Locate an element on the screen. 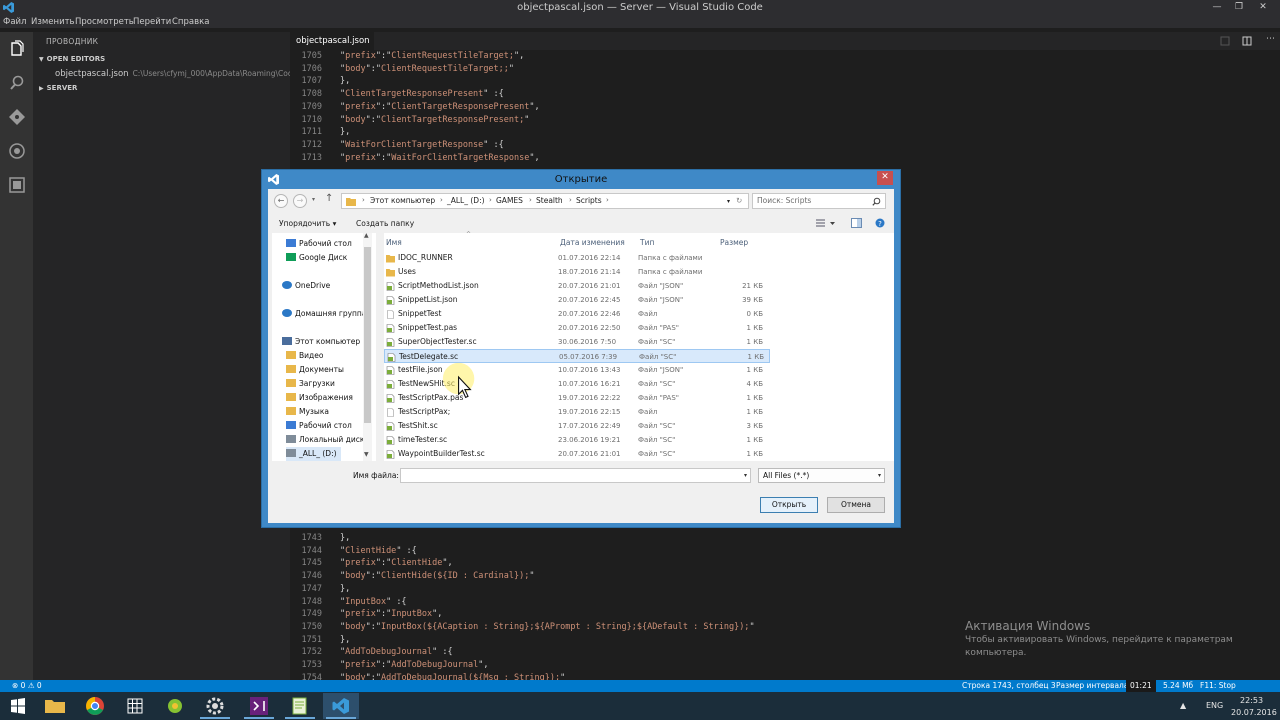 The height and width of the screenshot is (720, 1280). breadcrumb-this-pc: Этот компьютер is located at coordinates (402, 200).